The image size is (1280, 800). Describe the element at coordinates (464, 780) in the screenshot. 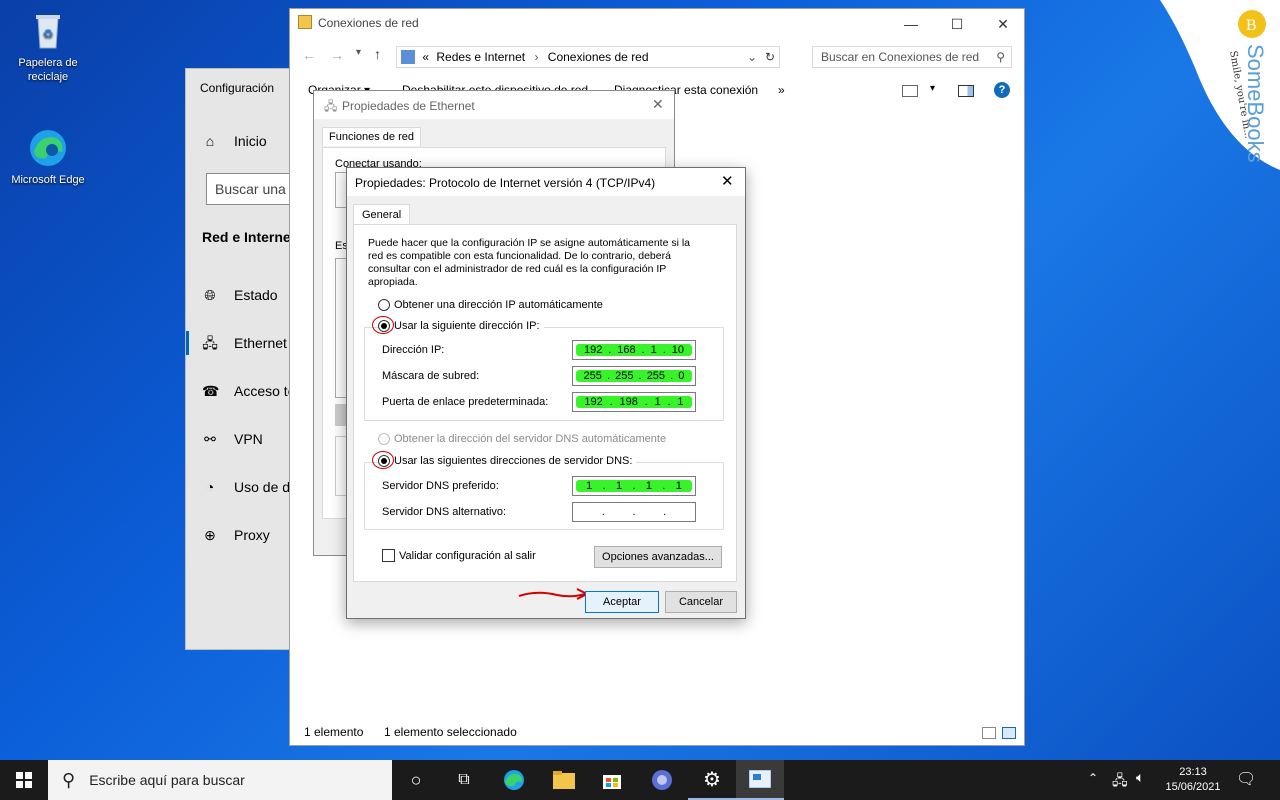

I see `task-view-icon: ⧉` at that location.